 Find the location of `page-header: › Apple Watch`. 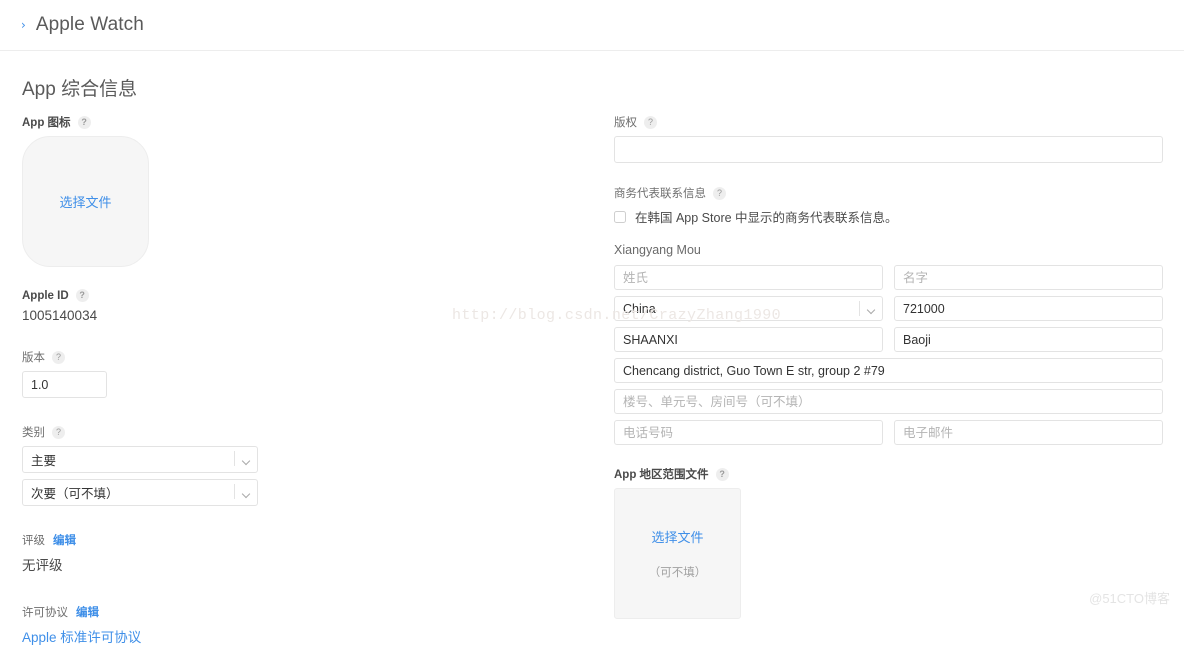

page-header: › Apple Watch is located at coordinates (592, 25).